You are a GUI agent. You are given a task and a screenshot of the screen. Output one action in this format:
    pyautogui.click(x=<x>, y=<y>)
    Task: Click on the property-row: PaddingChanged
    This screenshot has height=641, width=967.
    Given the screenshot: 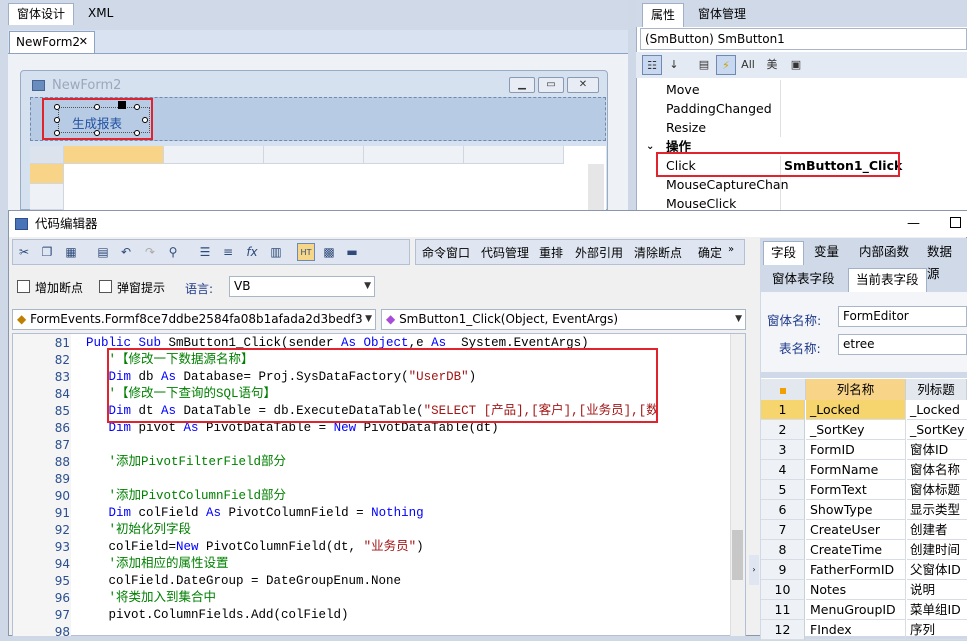 What is the action you would take?
    pyautogui.click(x=804, y=108)
    